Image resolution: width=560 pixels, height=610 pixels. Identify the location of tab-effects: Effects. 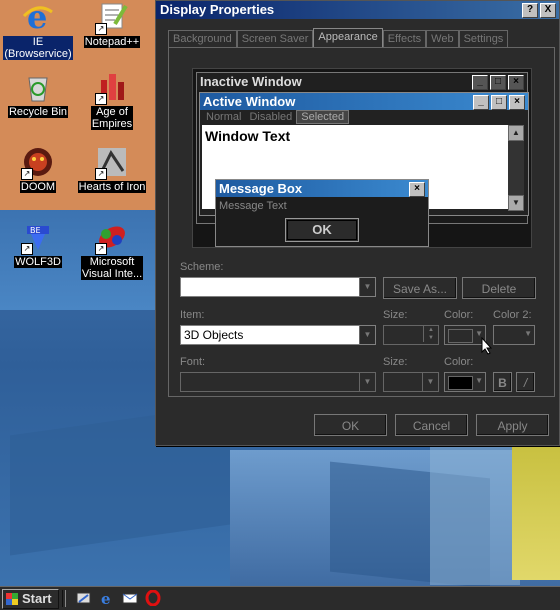
(404, 38).